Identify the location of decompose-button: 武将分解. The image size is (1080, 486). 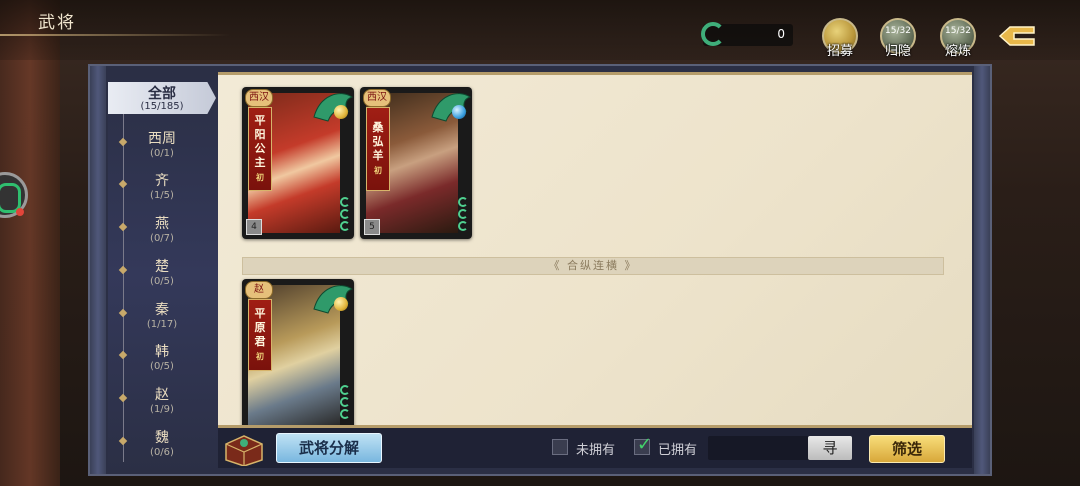
(329, 448).